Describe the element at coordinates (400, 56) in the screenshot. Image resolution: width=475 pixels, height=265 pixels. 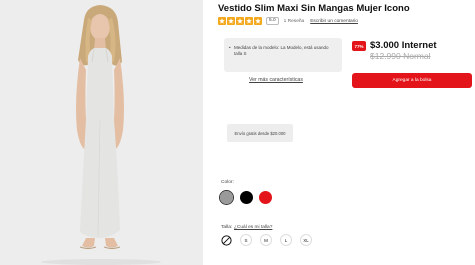
I see `old-price: $12.990 Normal` at that location.